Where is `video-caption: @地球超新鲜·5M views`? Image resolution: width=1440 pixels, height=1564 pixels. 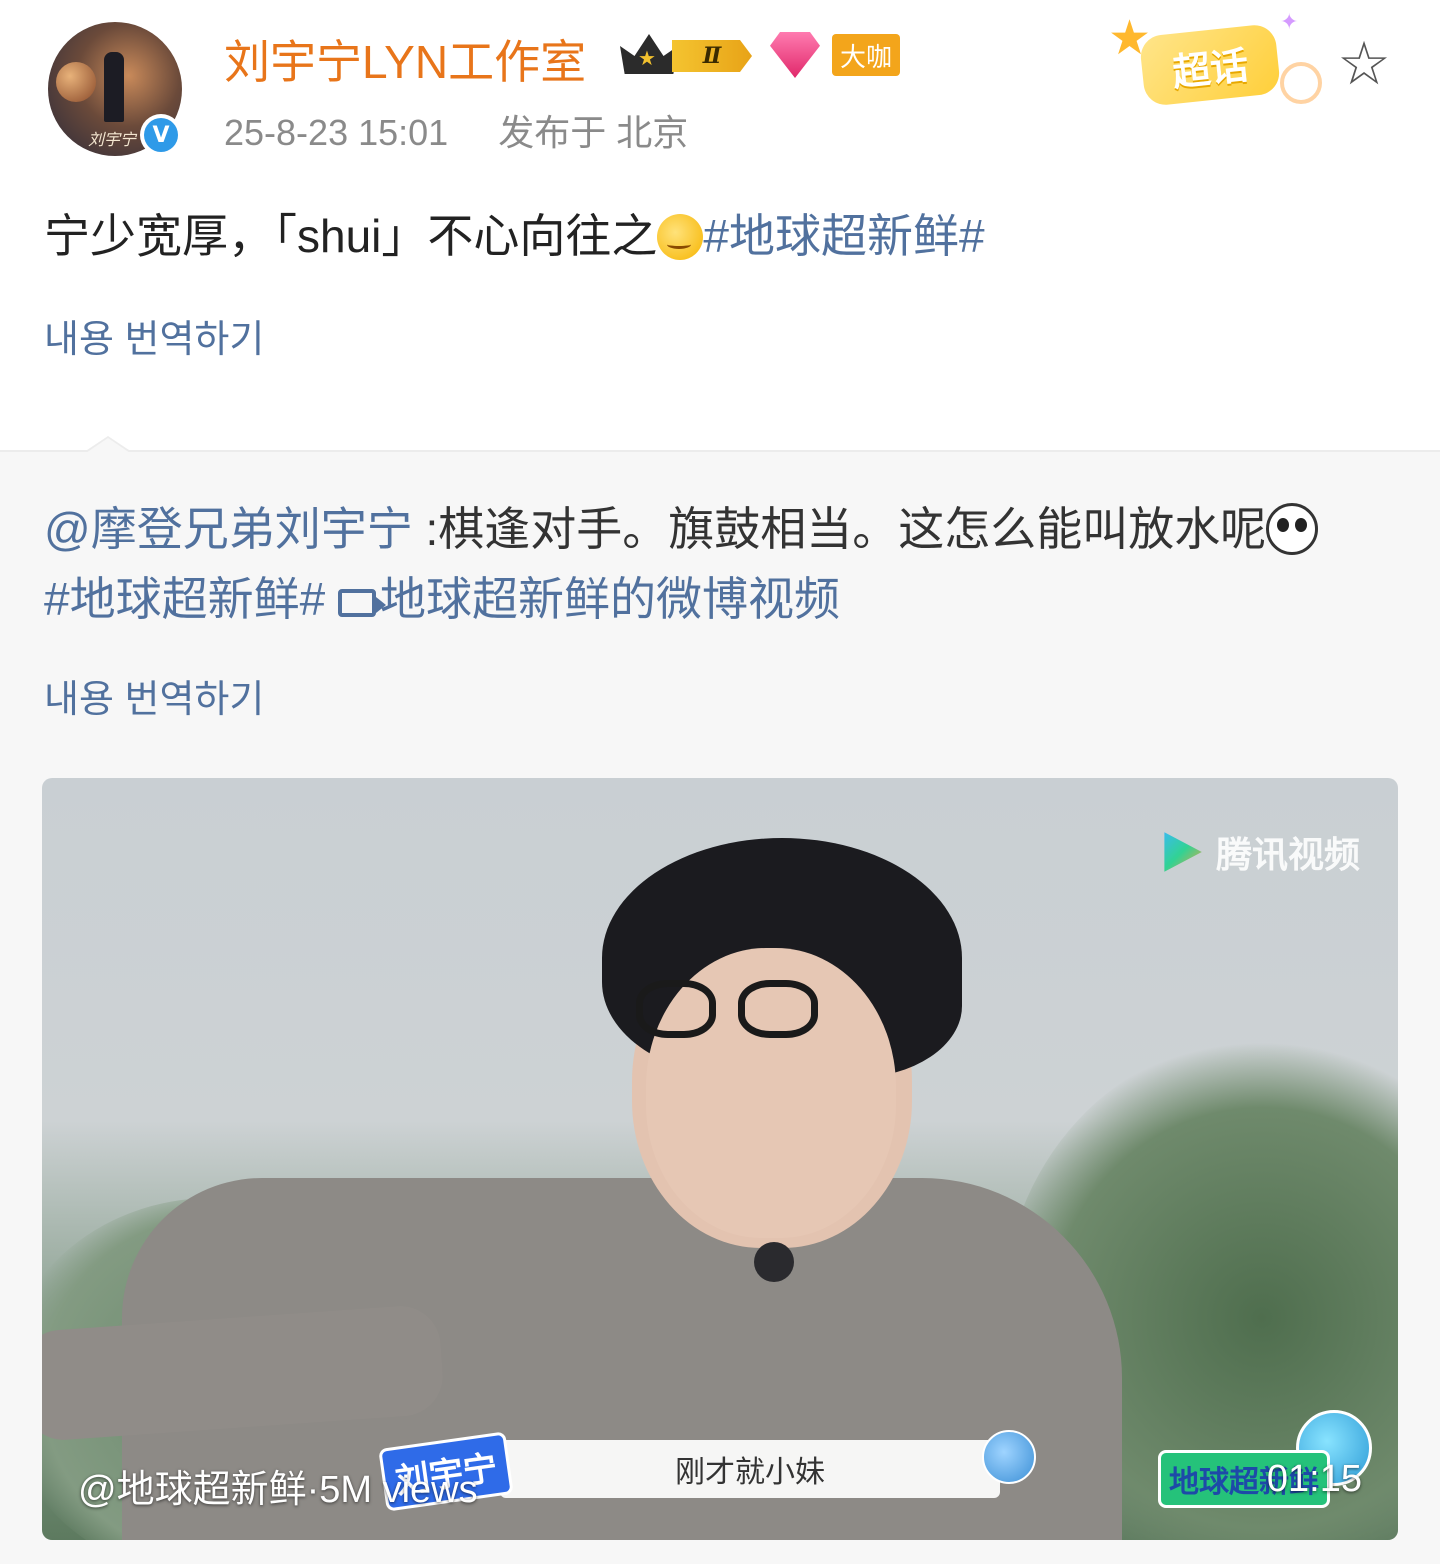 video-caption: @地球超新鲜·5M views is located at coordinates (278, 1490).